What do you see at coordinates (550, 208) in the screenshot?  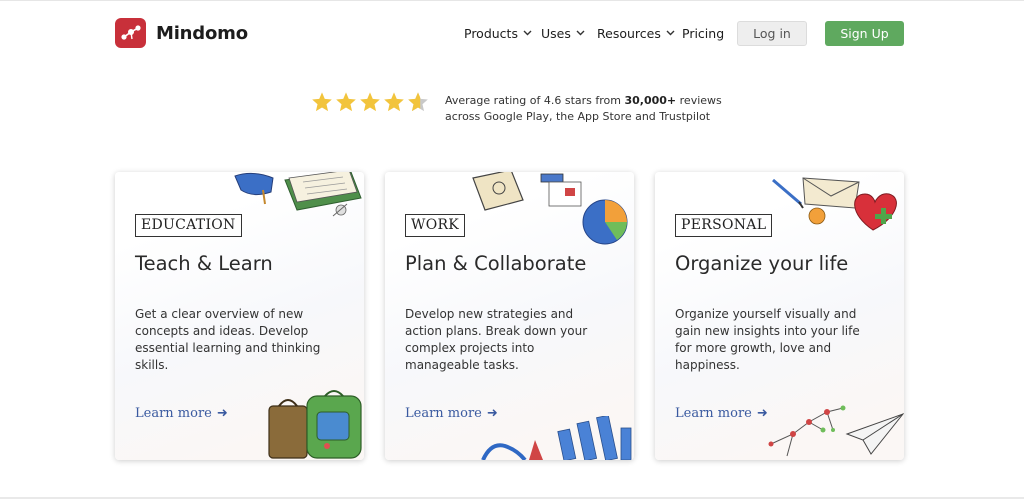 I see `work-charts-illustration` at bounding box center [550, 208].